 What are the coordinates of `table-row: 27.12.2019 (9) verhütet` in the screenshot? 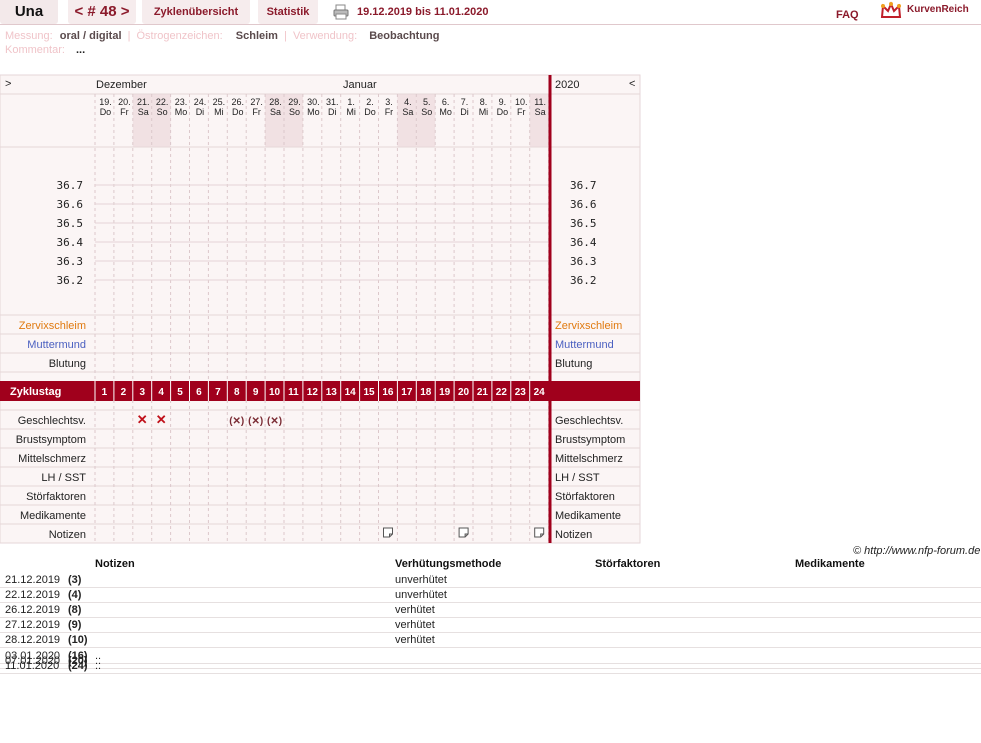 It's located at (490, 625).